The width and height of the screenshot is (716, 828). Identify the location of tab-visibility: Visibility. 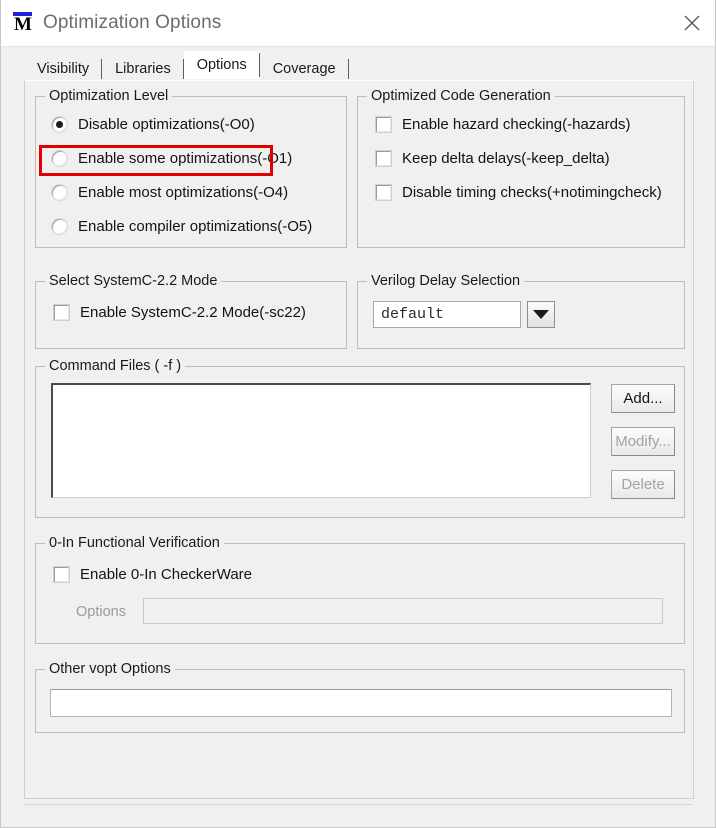
(63, 69).